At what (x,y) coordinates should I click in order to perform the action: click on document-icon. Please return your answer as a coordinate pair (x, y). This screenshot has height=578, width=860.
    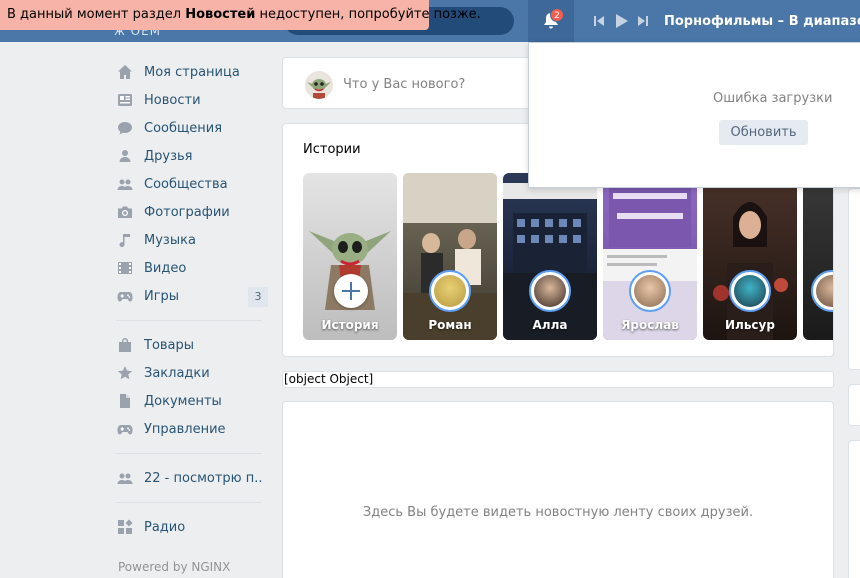
    Looking at the image, I should click on (125, 401).